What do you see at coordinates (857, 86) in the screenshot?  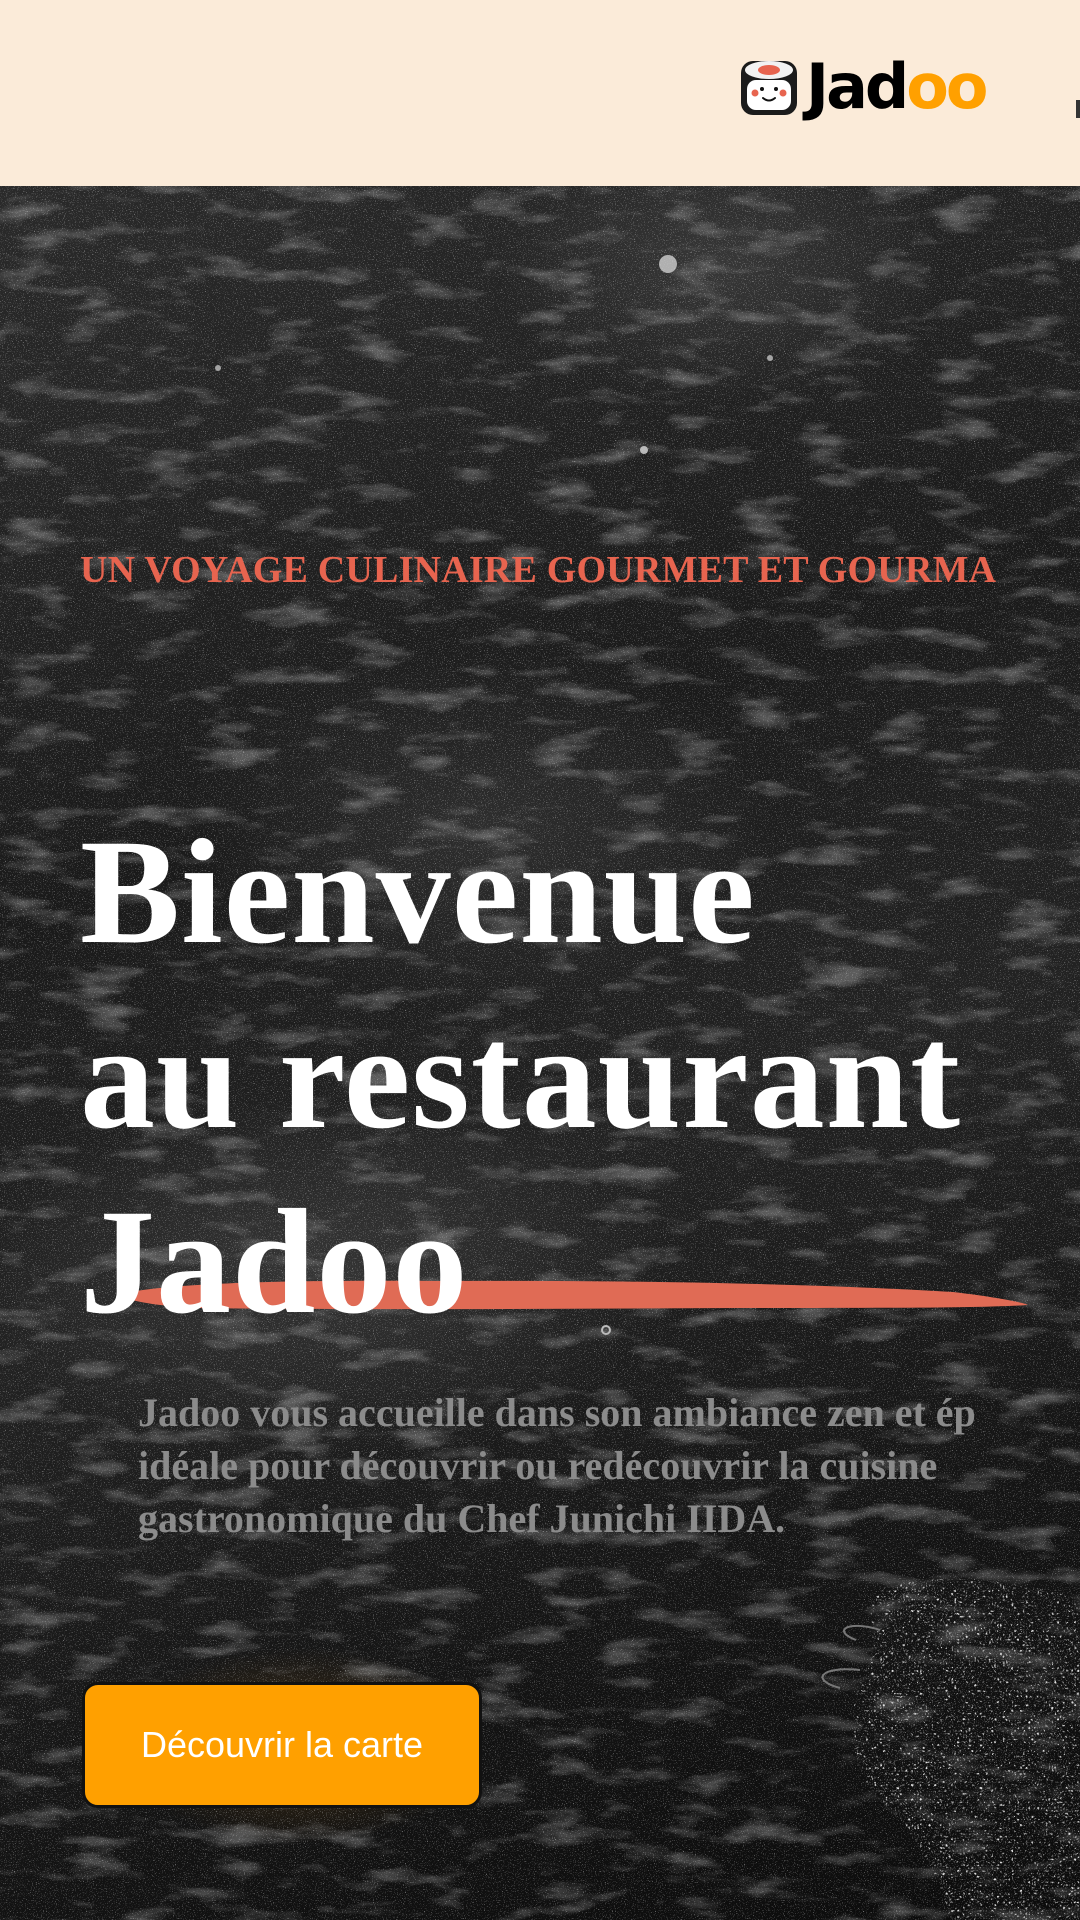 I see `brand-prefix: Jad` at bounding box center [857, 86].